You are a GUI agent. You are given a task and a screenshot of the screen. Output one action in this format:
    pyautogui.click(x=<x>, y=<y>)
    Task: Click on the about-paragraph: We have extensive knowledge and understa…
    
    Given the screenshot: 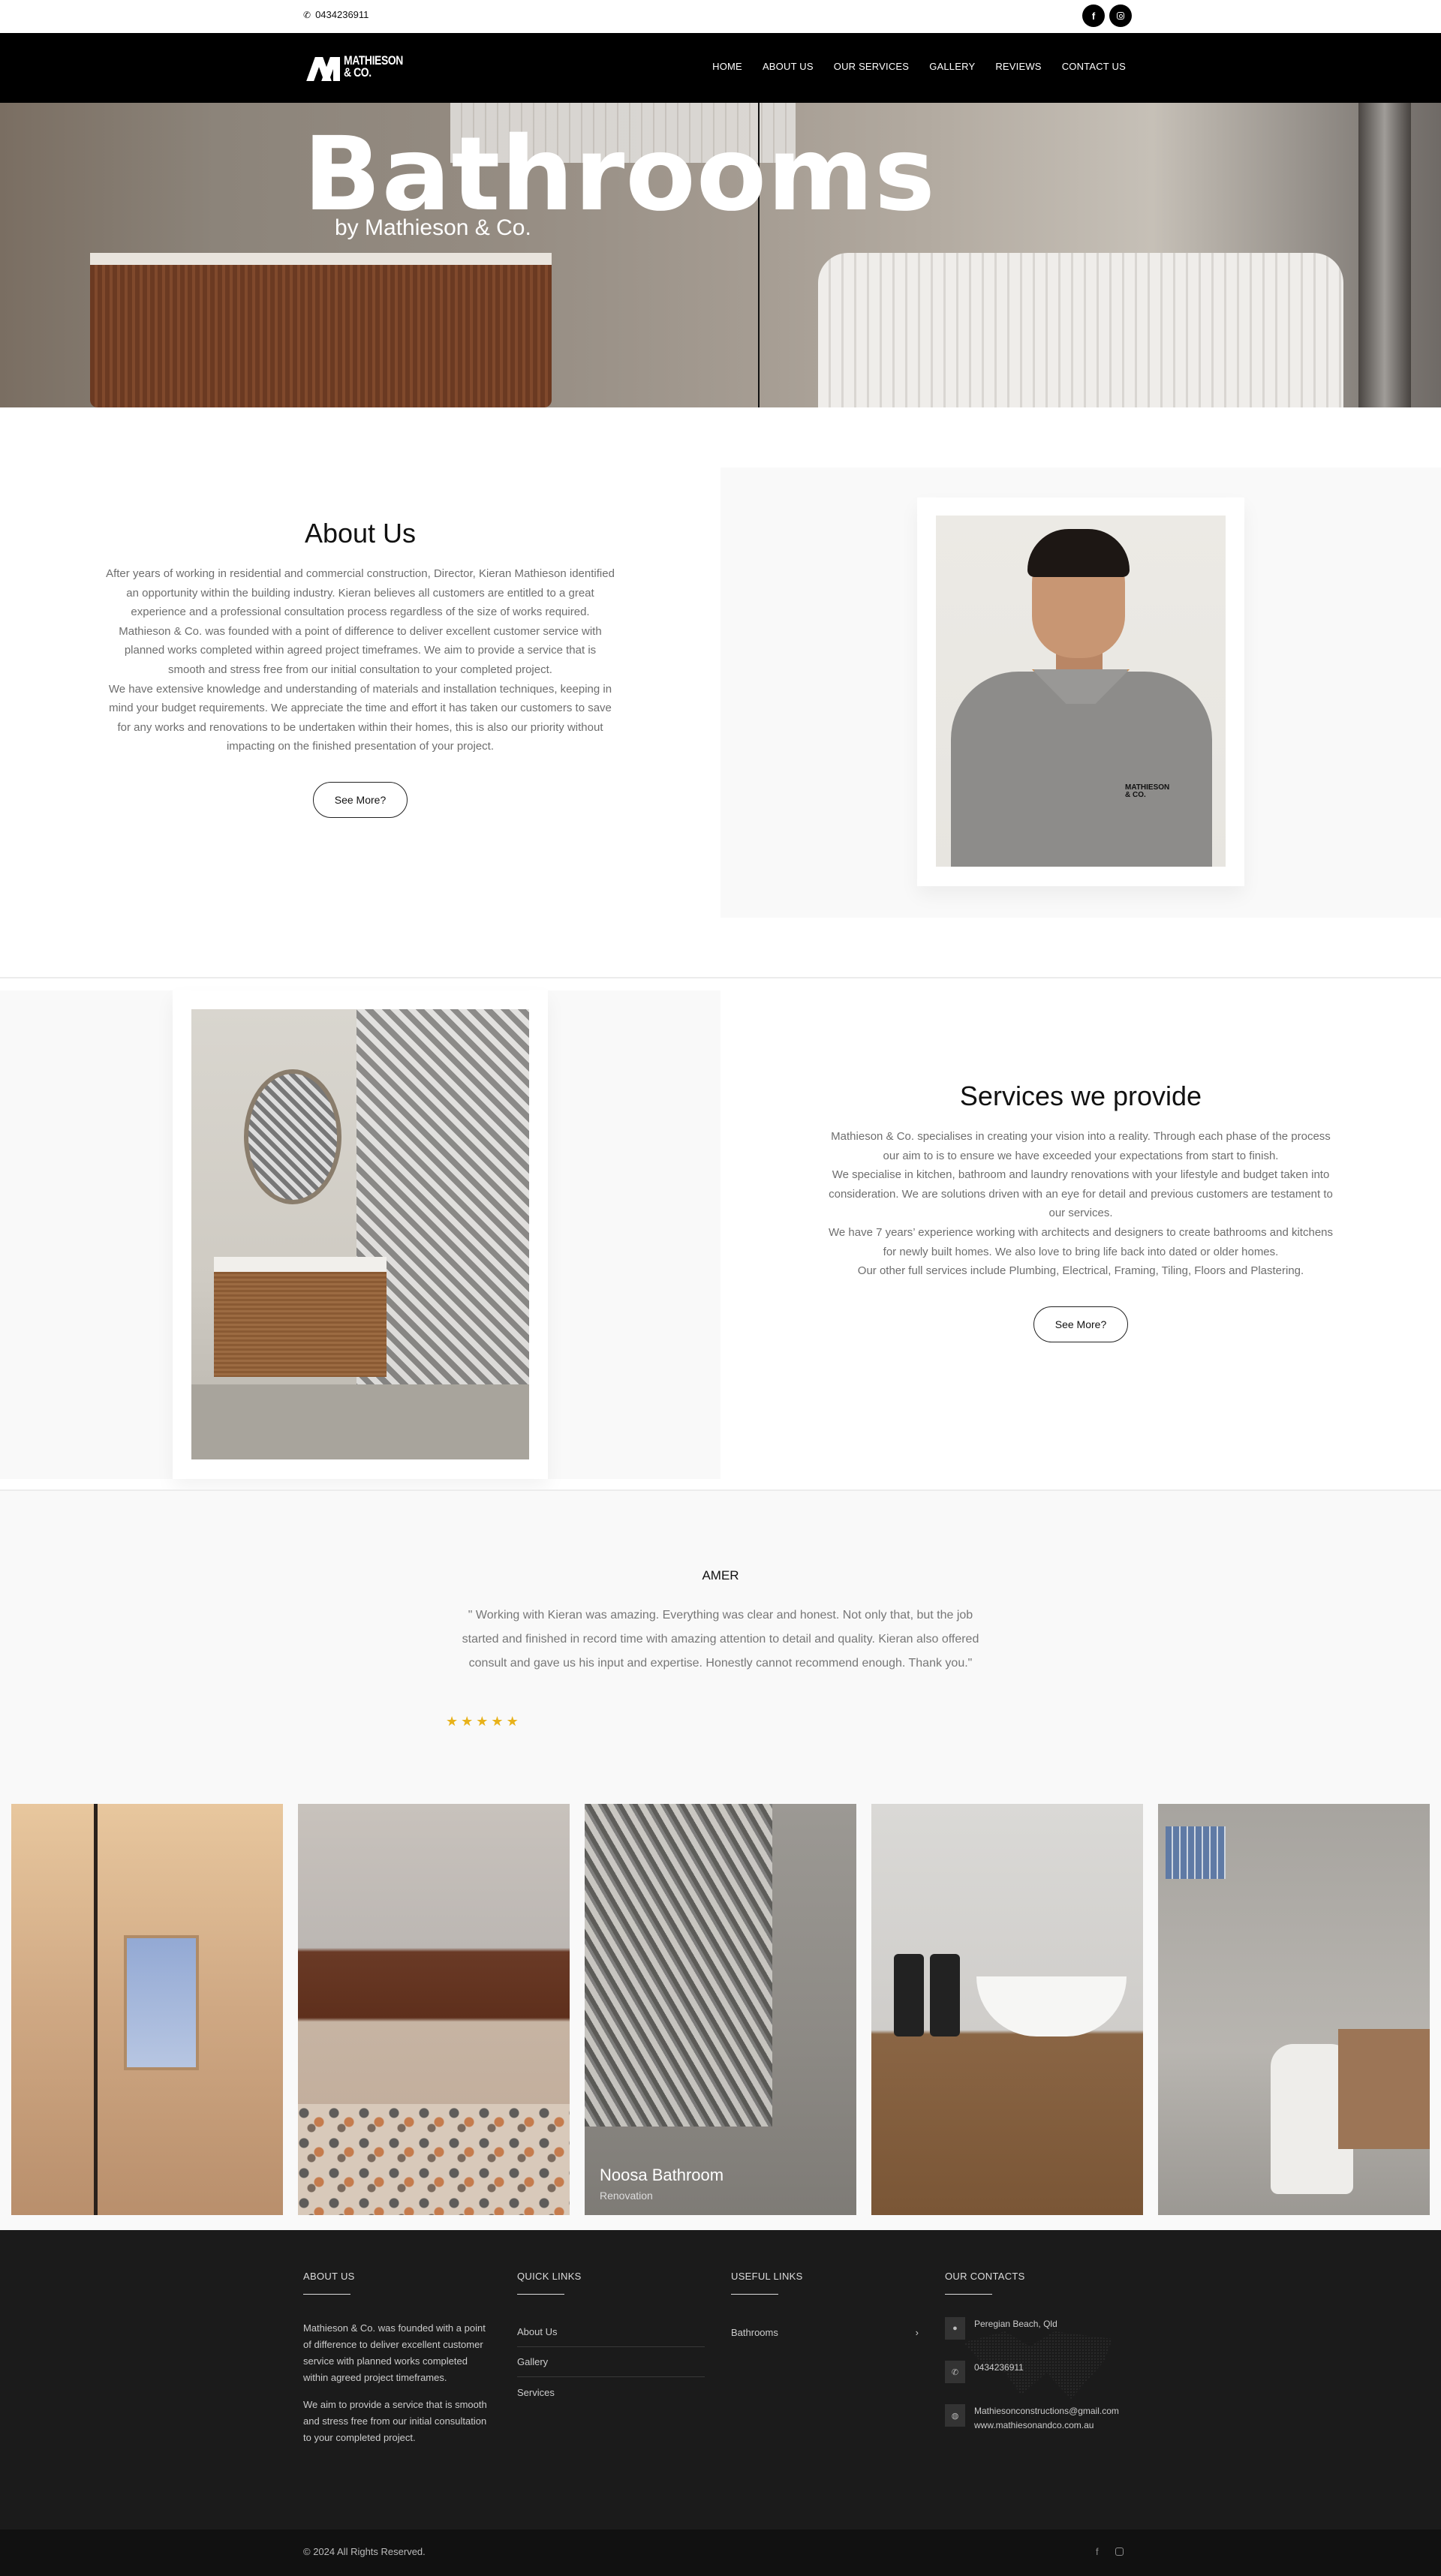 What is the action you would take?
    pyautogui.click(x=360, y=717)
    